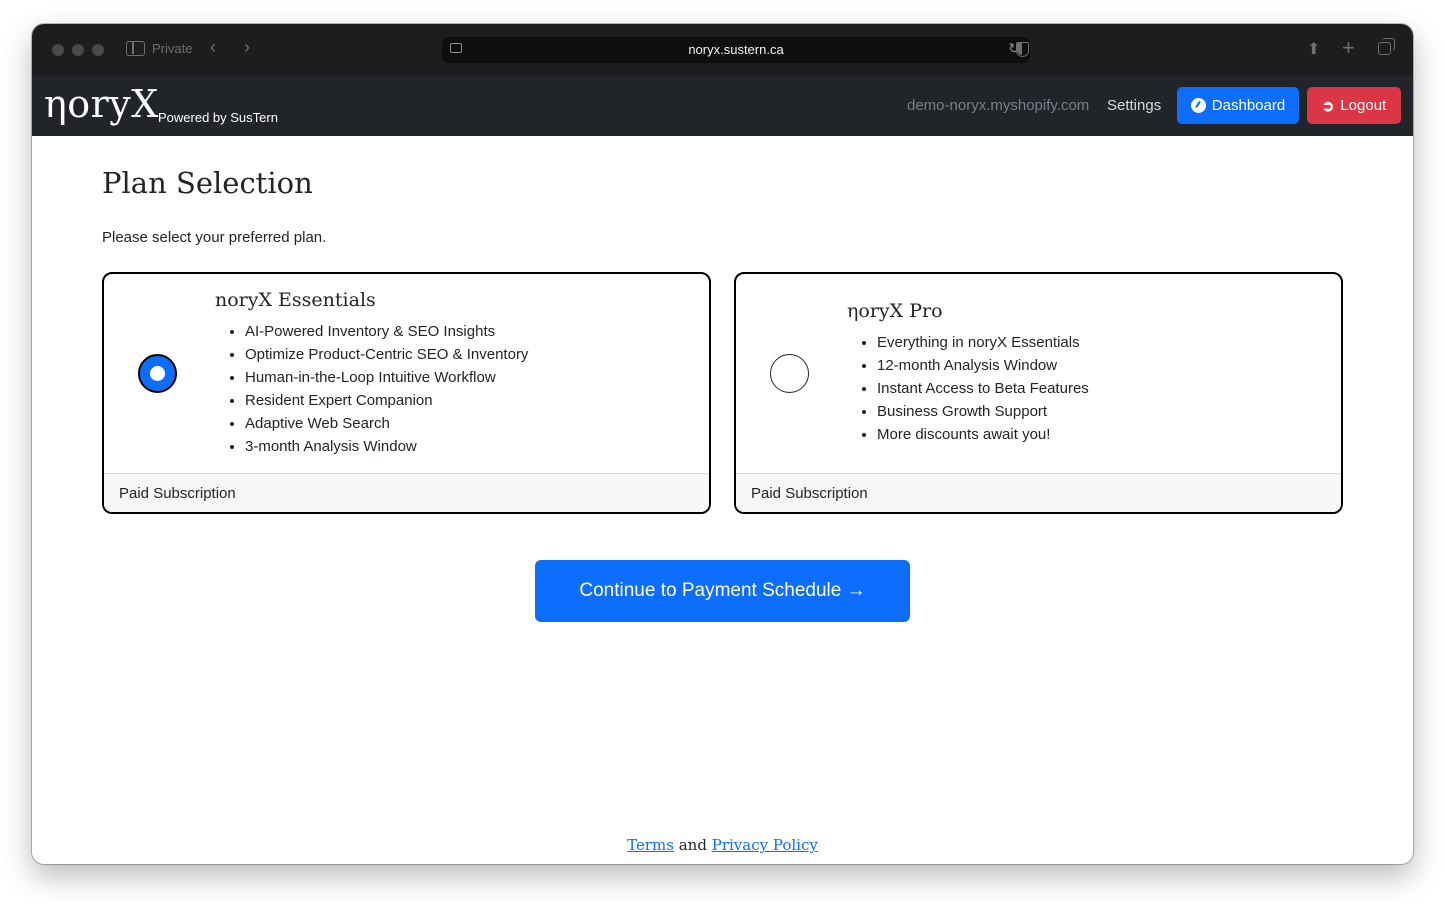 Image resolution: width=1445 pixels, height=904 pixels. What do you see at coordinates (1134, 105) in the screenshot?
I see `settings-link: Settings` at bounding box center [1134, 105].